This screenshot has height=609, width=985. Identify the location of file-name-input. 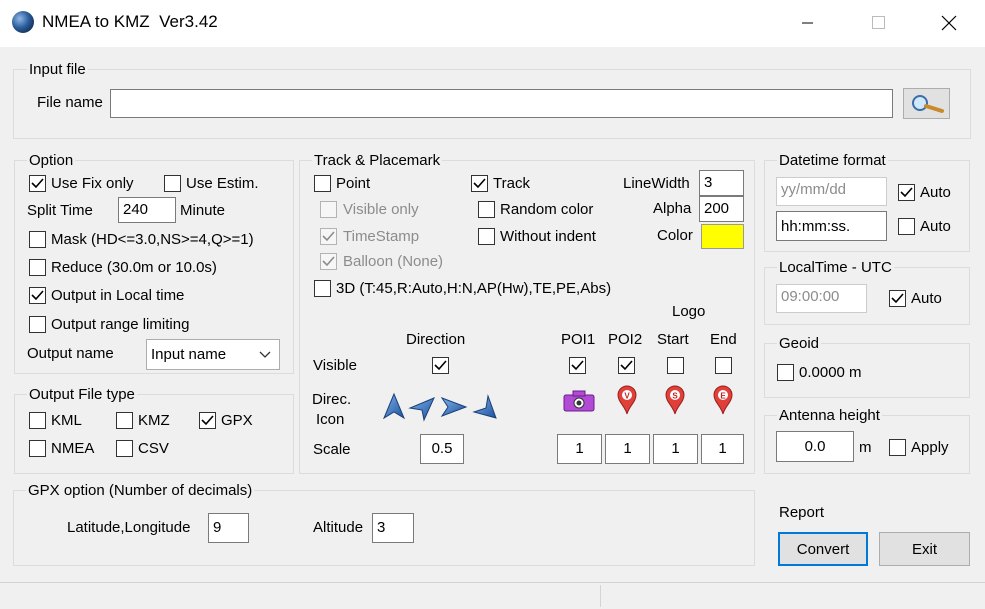
(501, 103).